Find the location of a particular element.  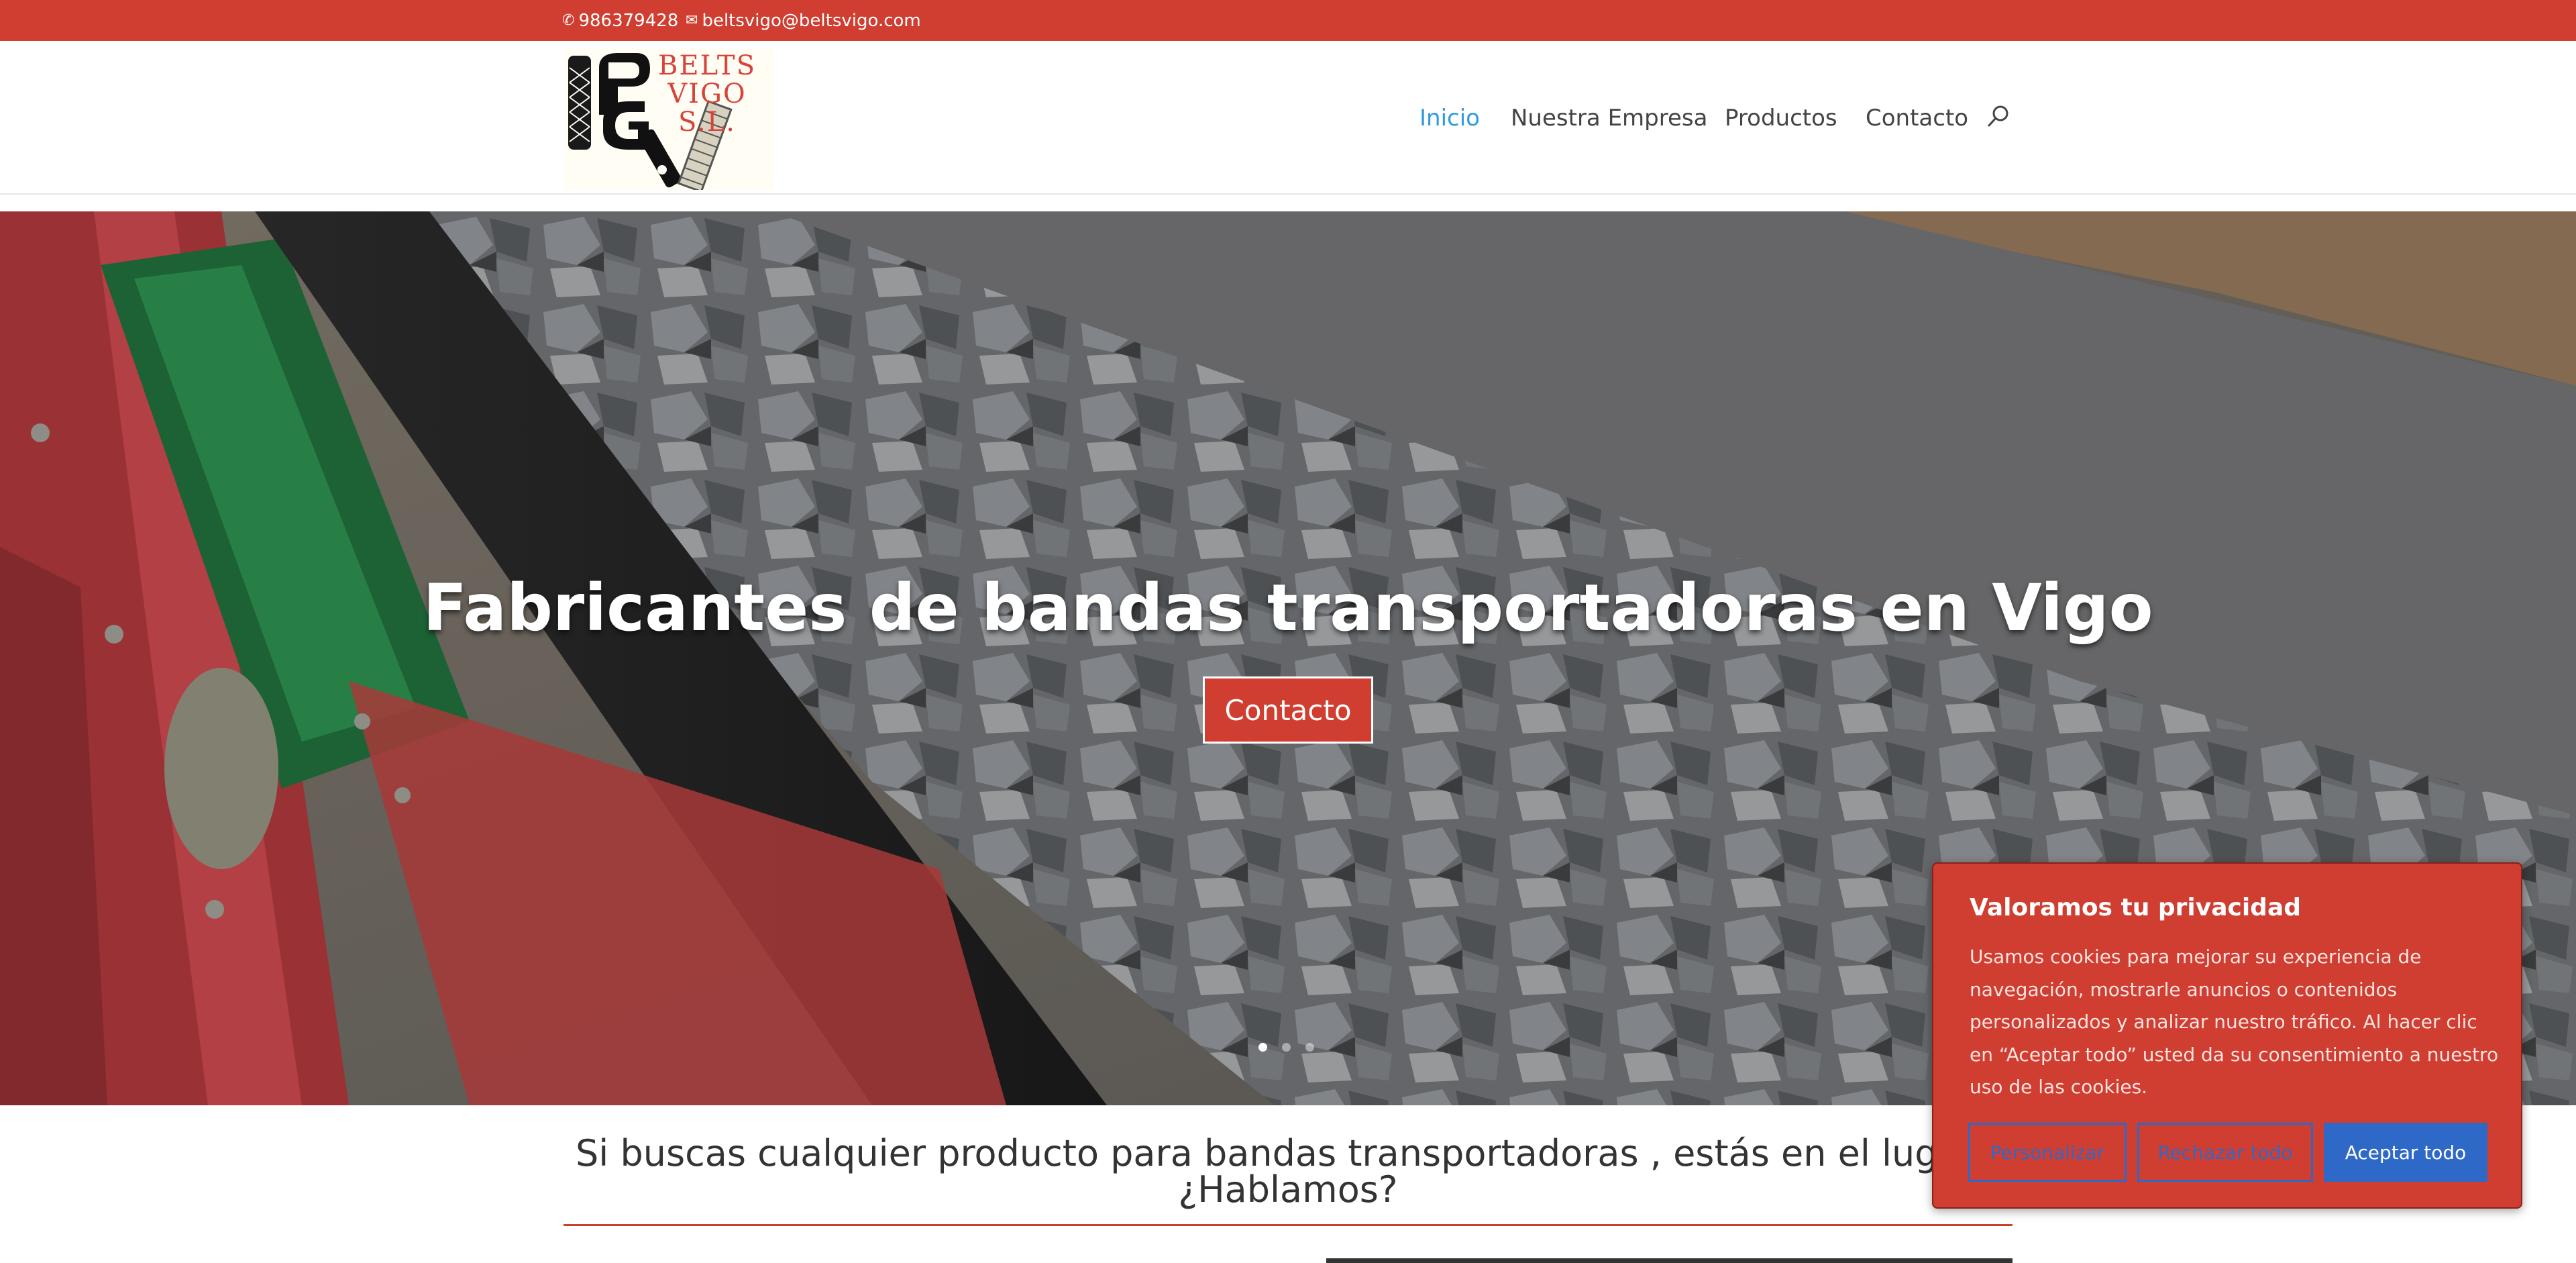

phone-contact: ✆ 986379428 is located at coordinates (620, 20).